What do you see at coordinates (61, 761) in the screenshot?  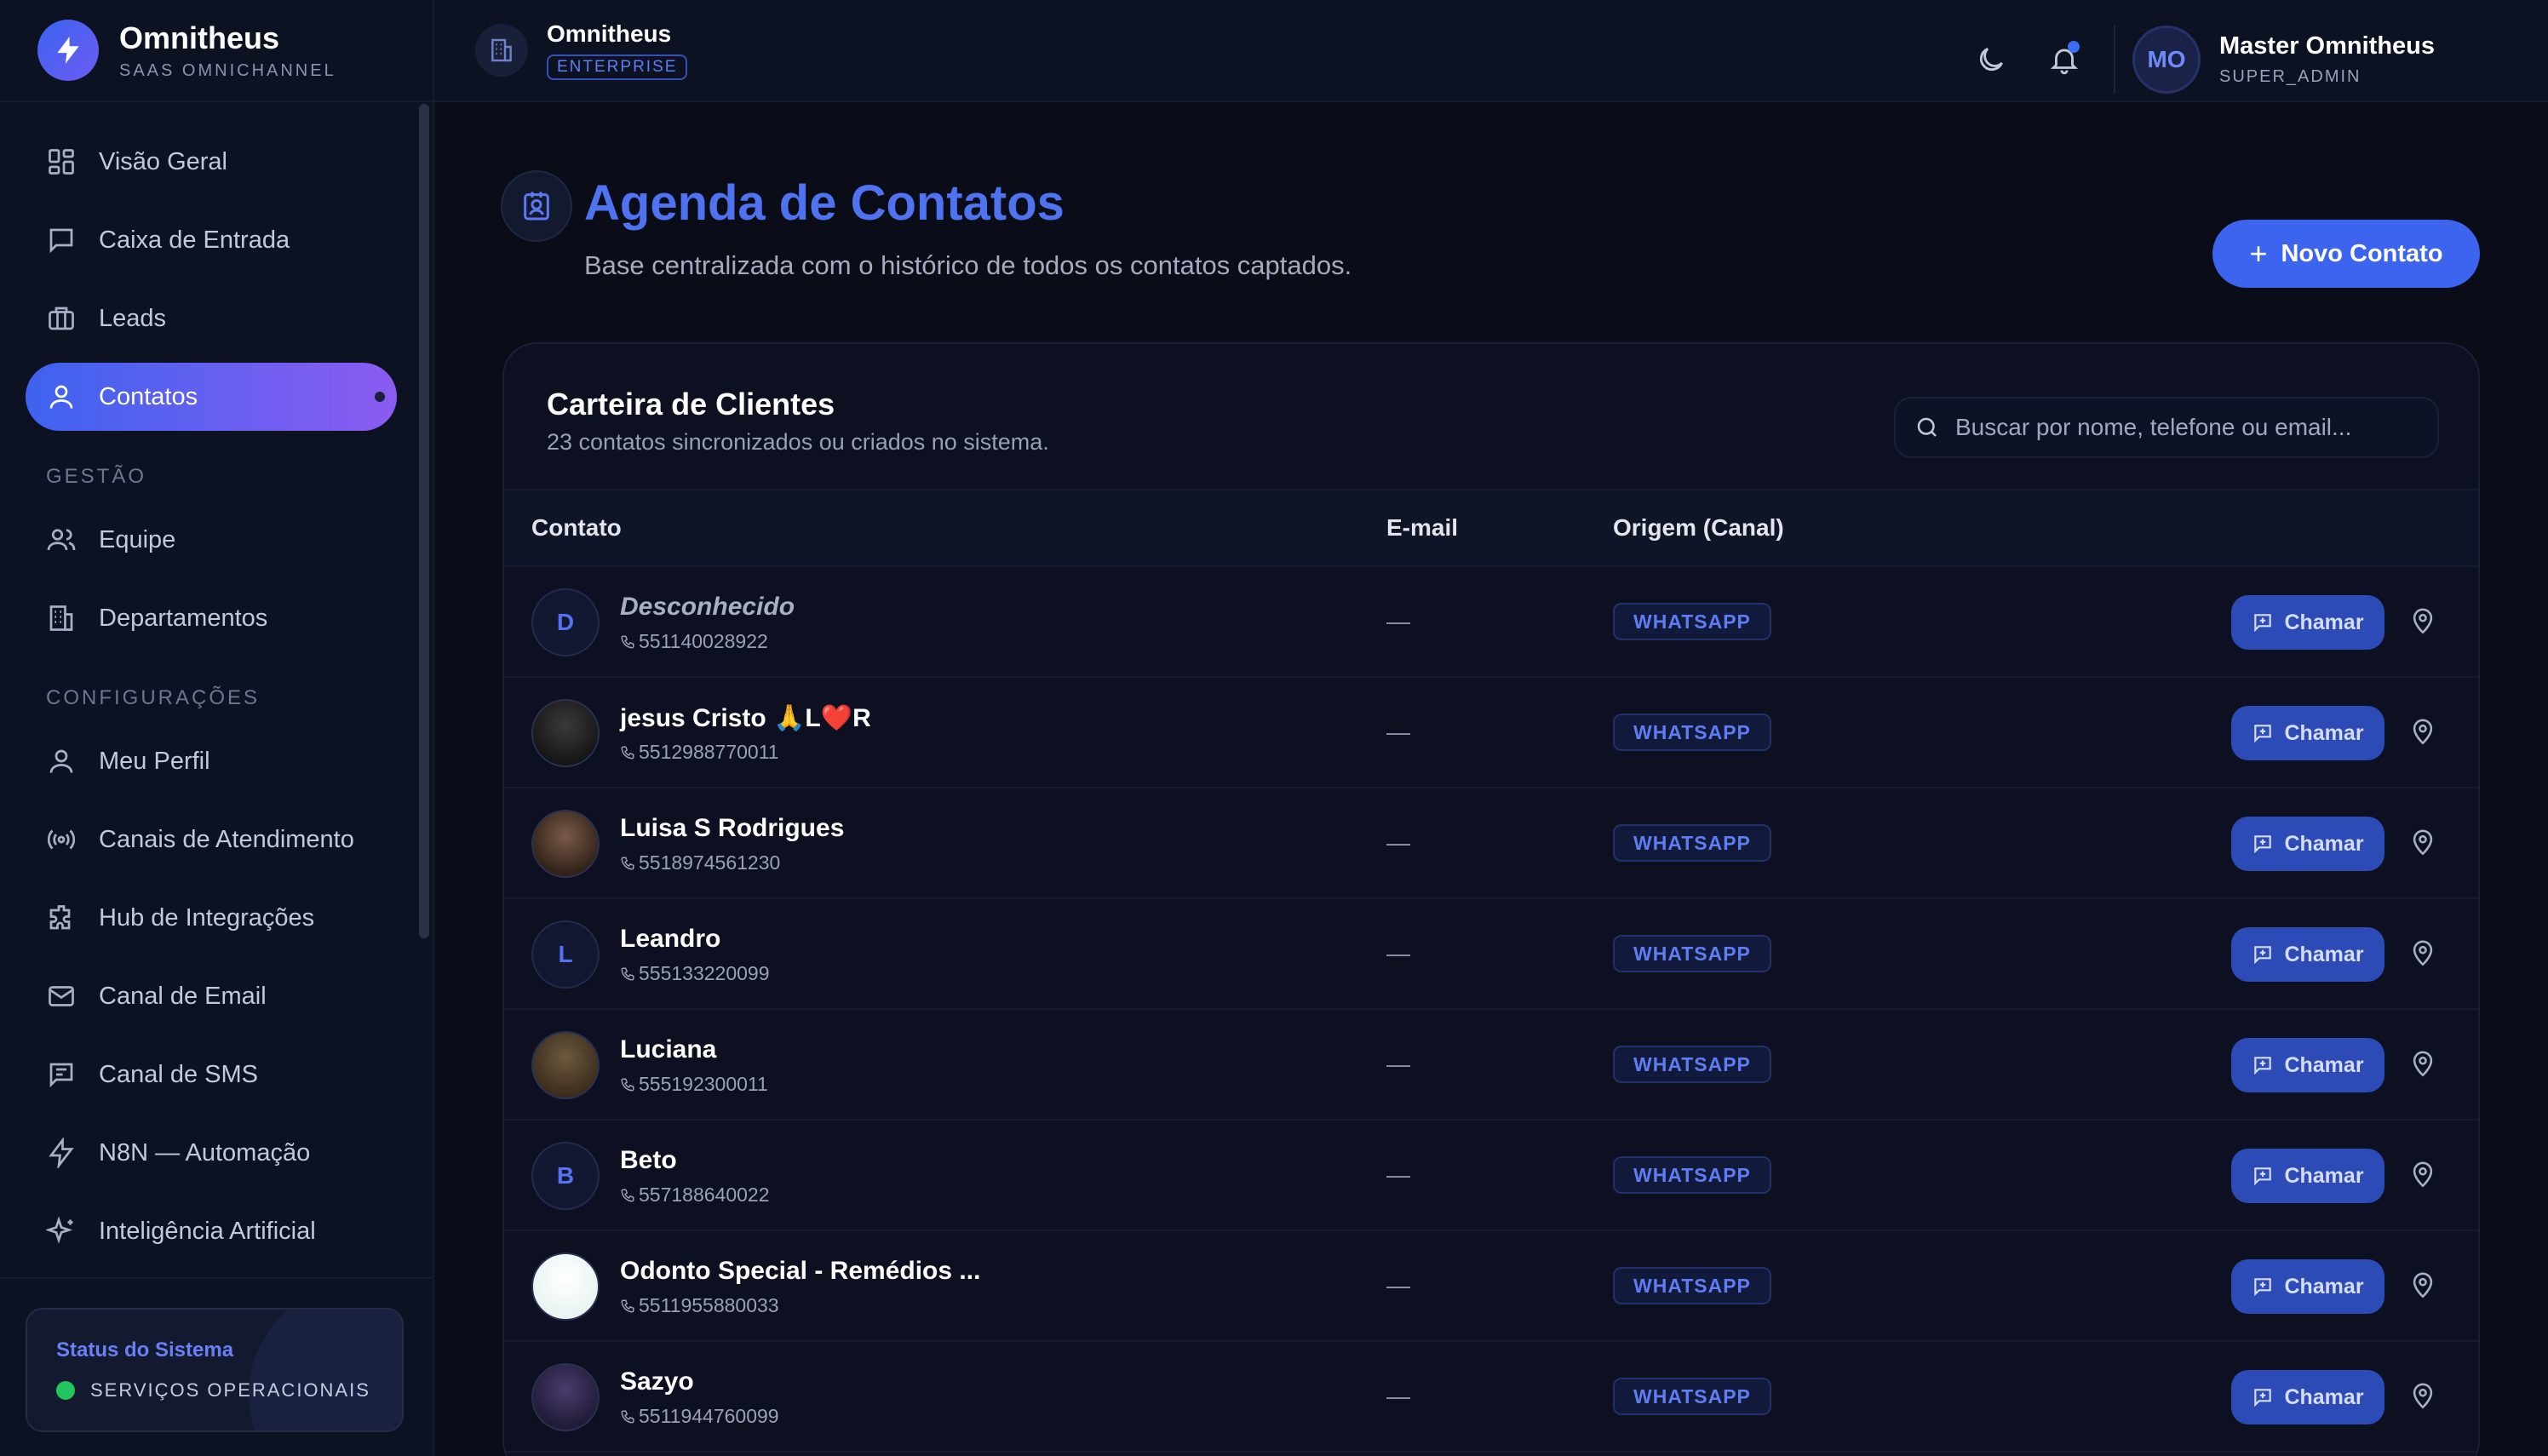 I see `user-icon` at bounding box center [61, 761].